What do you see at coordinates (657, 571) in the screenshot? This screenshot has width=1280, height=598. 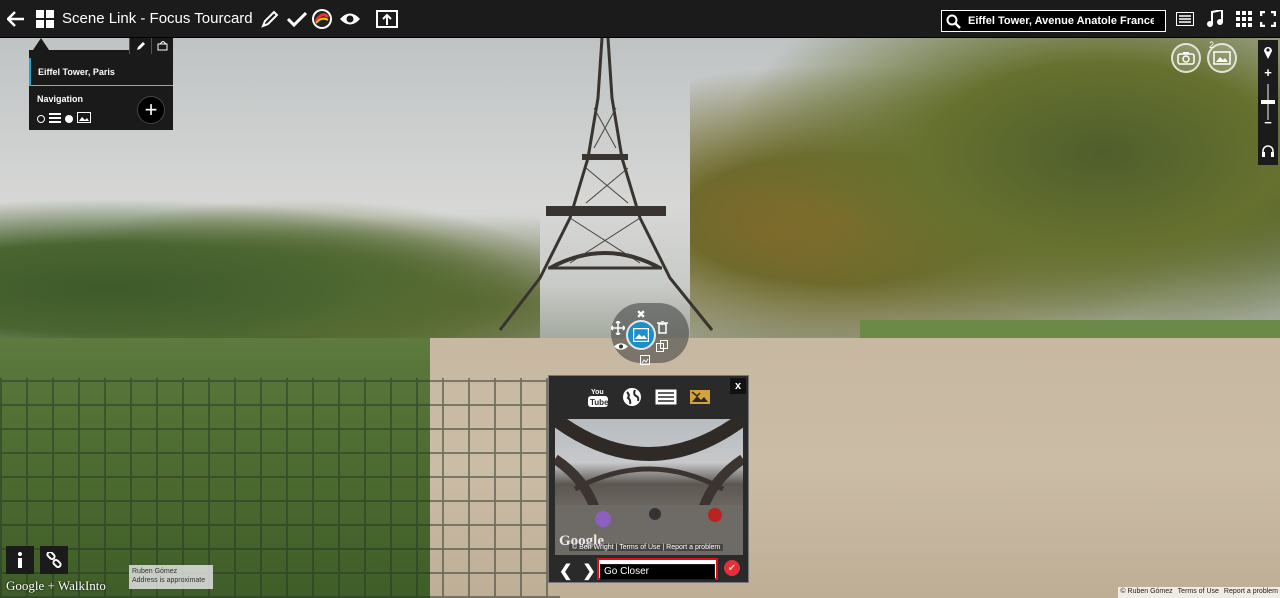 I see `tourcard-title-input` at bounding box center [657, 571].